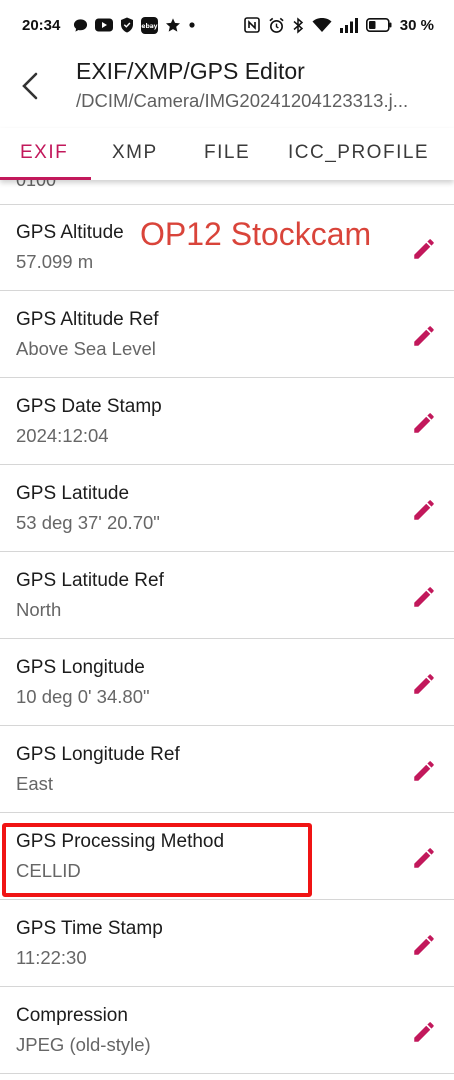 This screenshot has height=1080, width=454. What do you see at coordinates (358, 153) in the screenshot?
I see `tab-icc-profile: ICC_PROFILE` at bounding box center [358, 153].